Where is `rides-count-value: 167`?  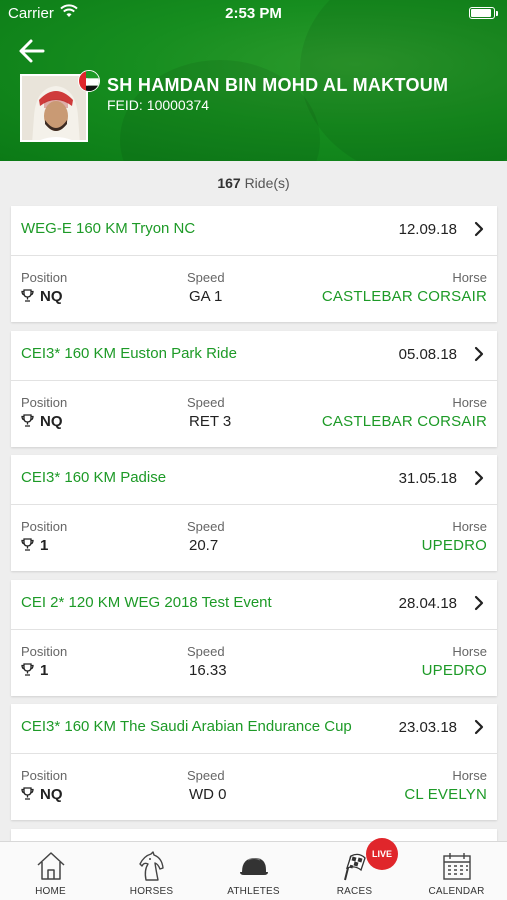
rides-count-value: 167 is located at coordinates (229, 183).